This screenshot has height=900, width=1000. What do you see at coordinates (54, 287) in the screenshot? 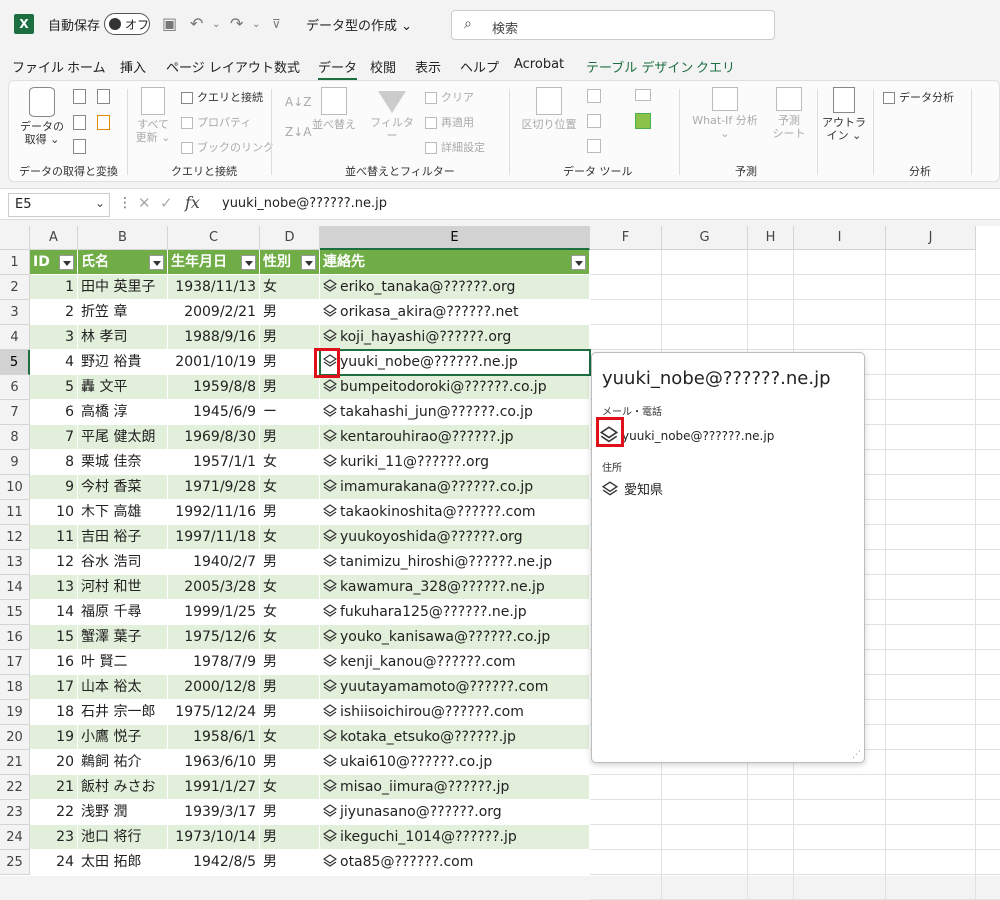
I see `table-cell: 1` at bounding box center [54, 287].